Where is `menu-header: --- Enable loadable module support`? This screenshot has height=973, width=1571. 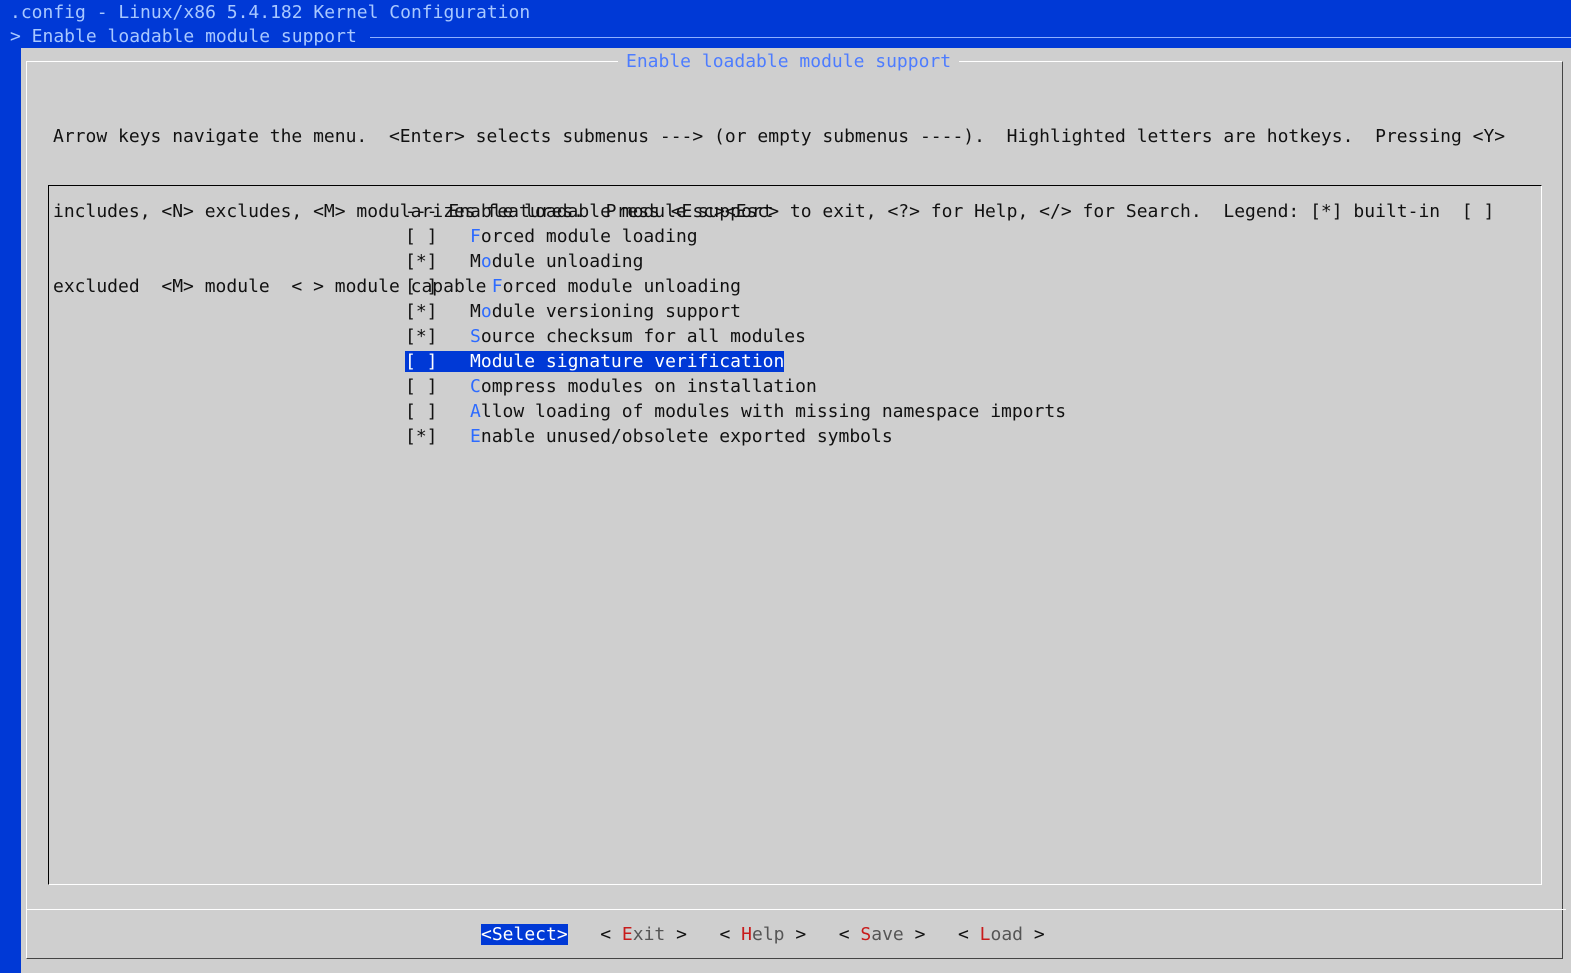 menu-header: --- Enable loadable module support is located at coordinates (735, 211).